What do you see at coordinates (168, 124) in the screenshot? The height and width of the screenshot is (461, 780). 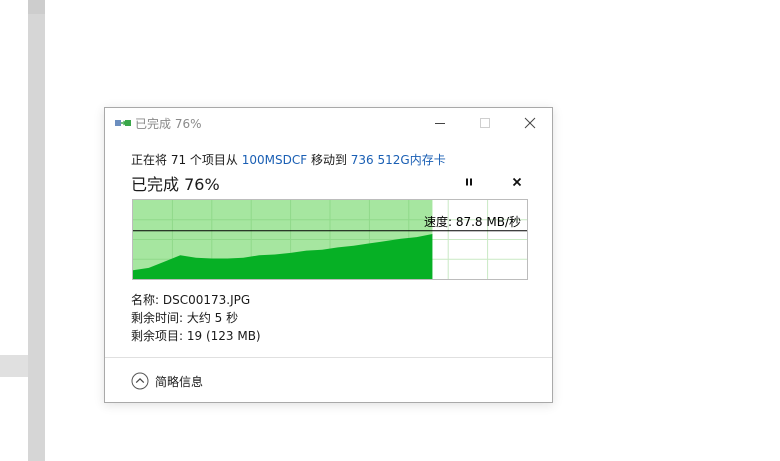 I see `window-title: 已完成 76%` at bounding box center [168, 124].